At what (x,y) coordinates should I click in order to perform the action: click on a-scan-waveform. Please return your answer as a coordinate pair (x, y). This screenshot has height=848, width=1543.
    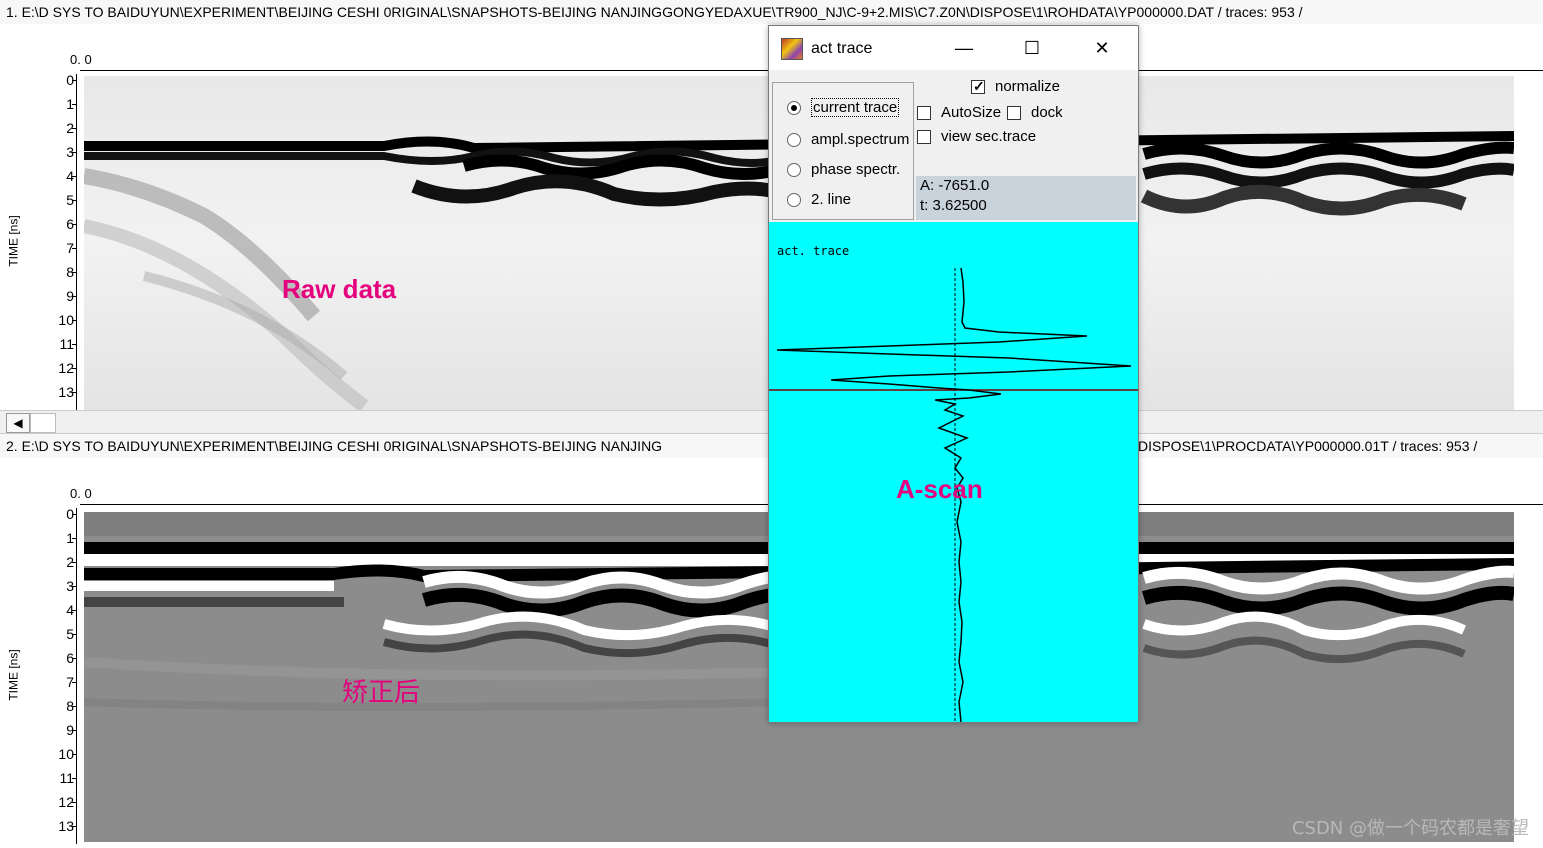
    Looking at the image, I should click on (953, 494).